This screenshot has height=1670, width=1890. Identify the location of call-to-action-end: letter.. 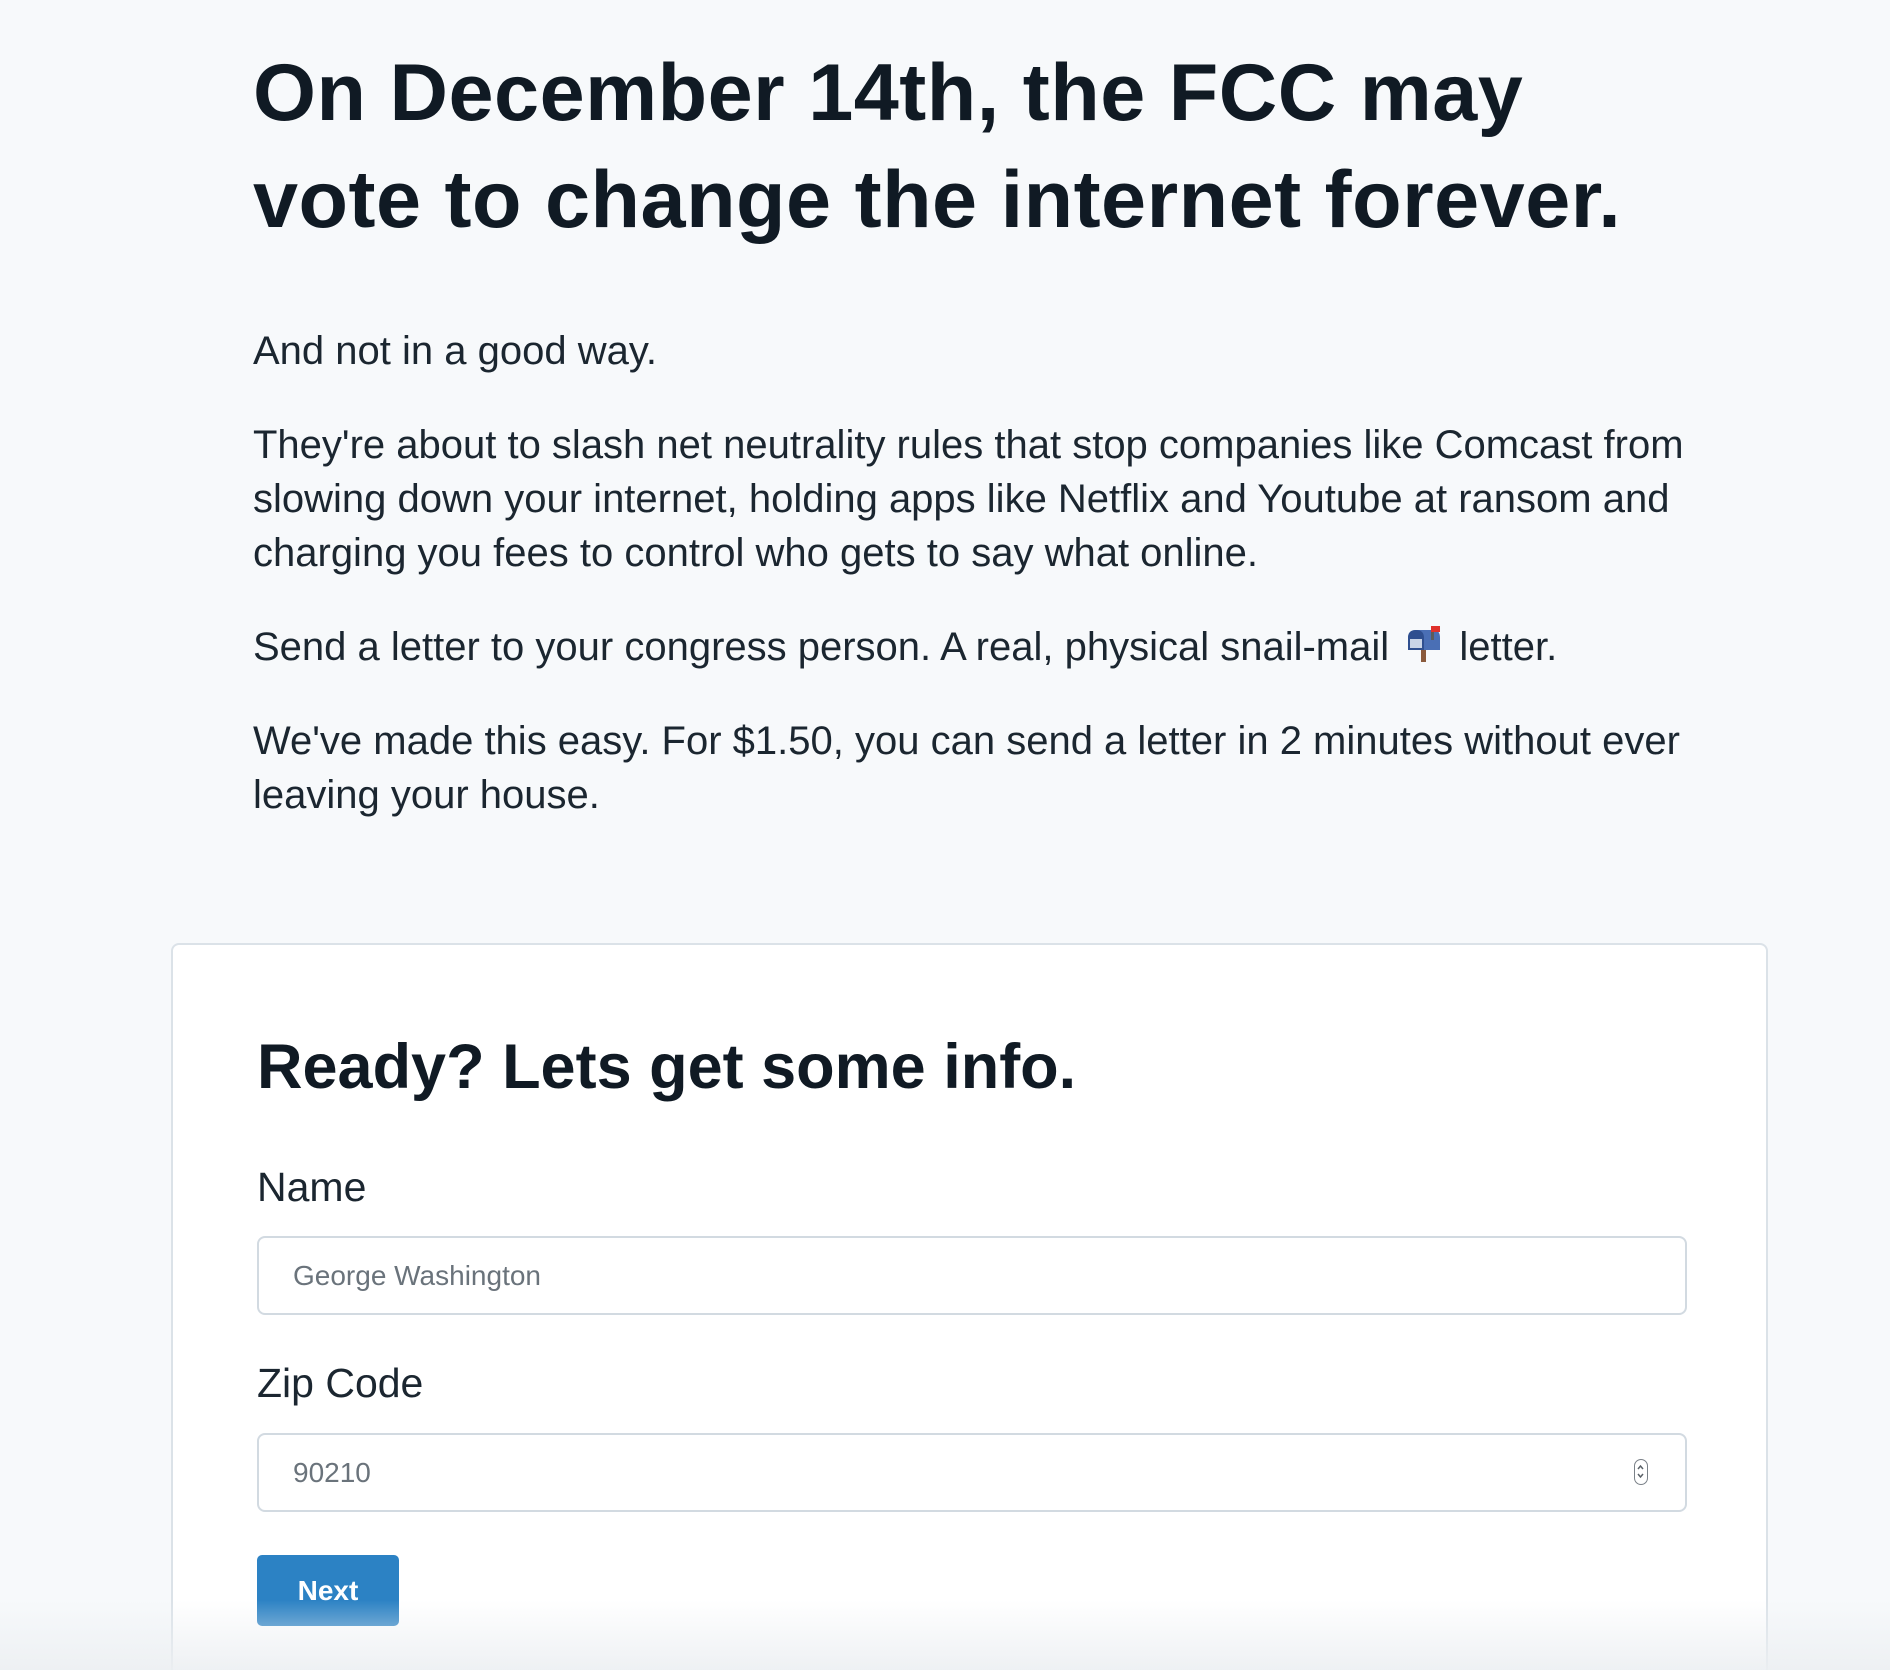
(1508, 647).